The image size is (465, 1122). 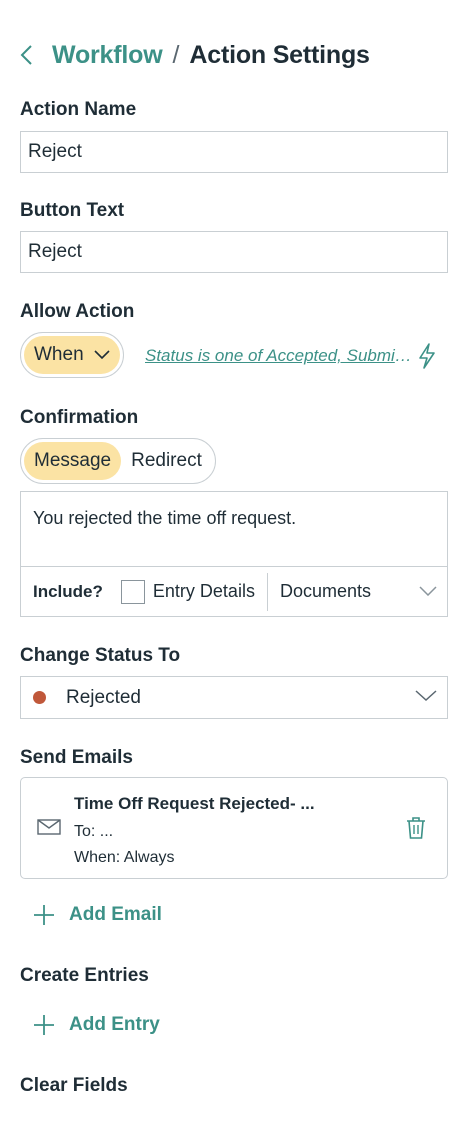 What do you see at coordinates (31, 55) in the screenshot?
I see `chevron-left-icon` at bounding box center [31, 55].